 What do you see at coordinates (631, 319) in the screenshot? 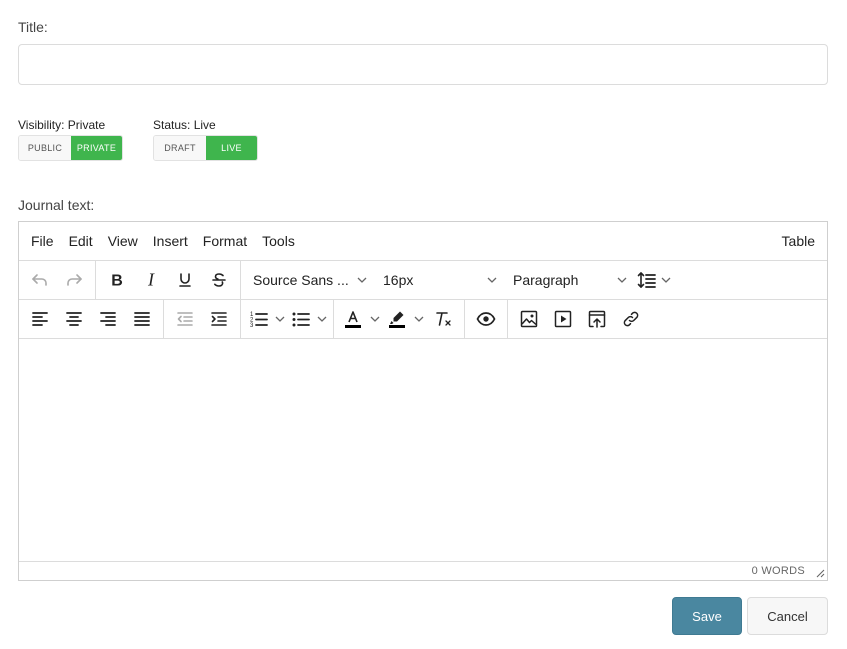
I see `link-icon` at bounding box center [631, 319].